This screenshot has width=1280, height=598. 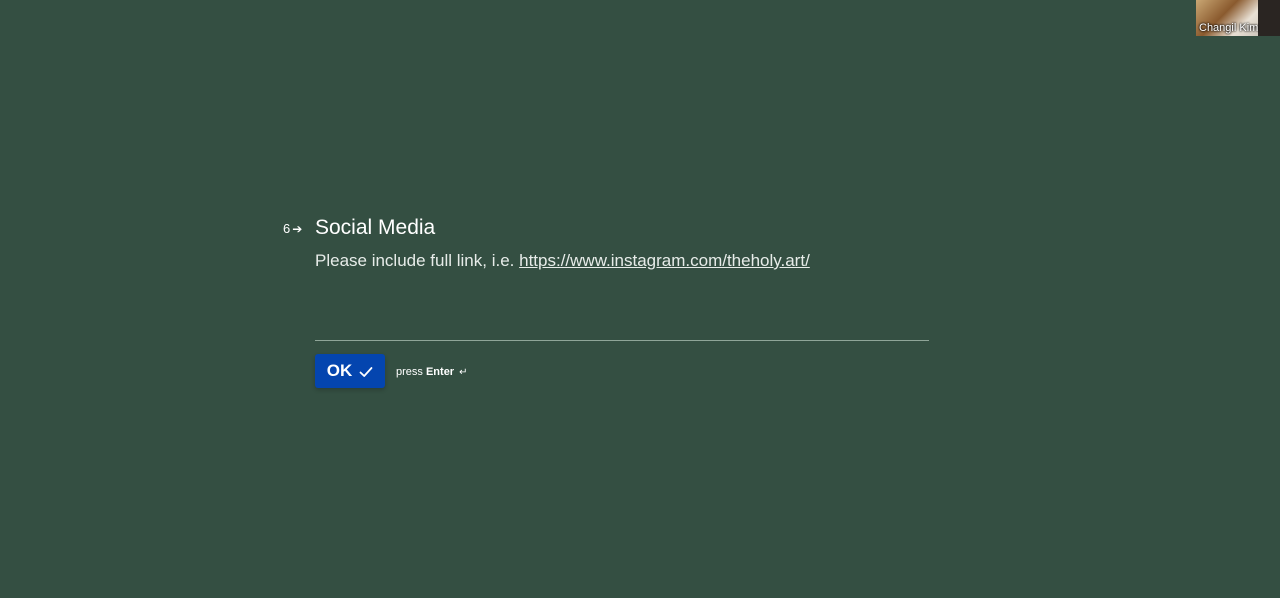 I want to click on question-number-text: 6, so click(x=287, y=228).